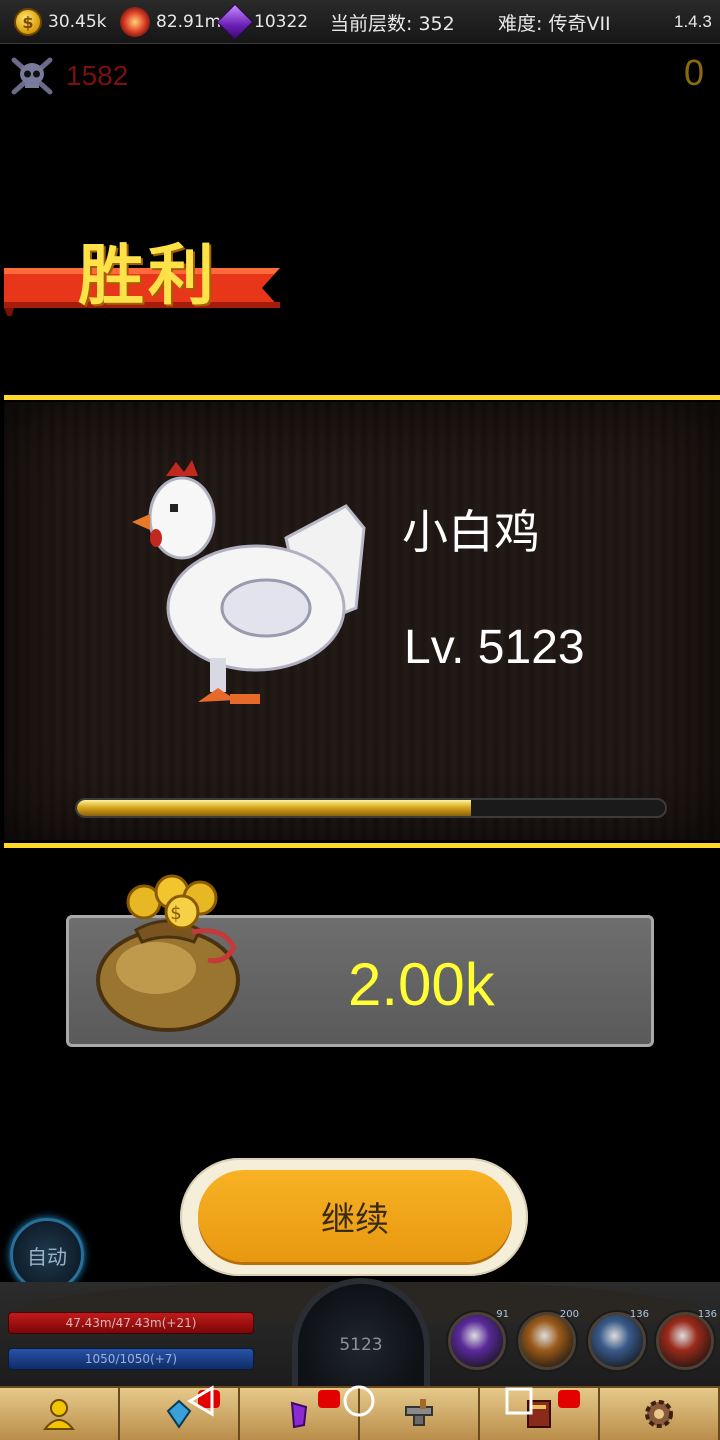 The width and height of the screenshot is (720, 1440). Describe the element at coordinates (97, 75) in the screenshot. I see `kill-count: 1582` at that location.